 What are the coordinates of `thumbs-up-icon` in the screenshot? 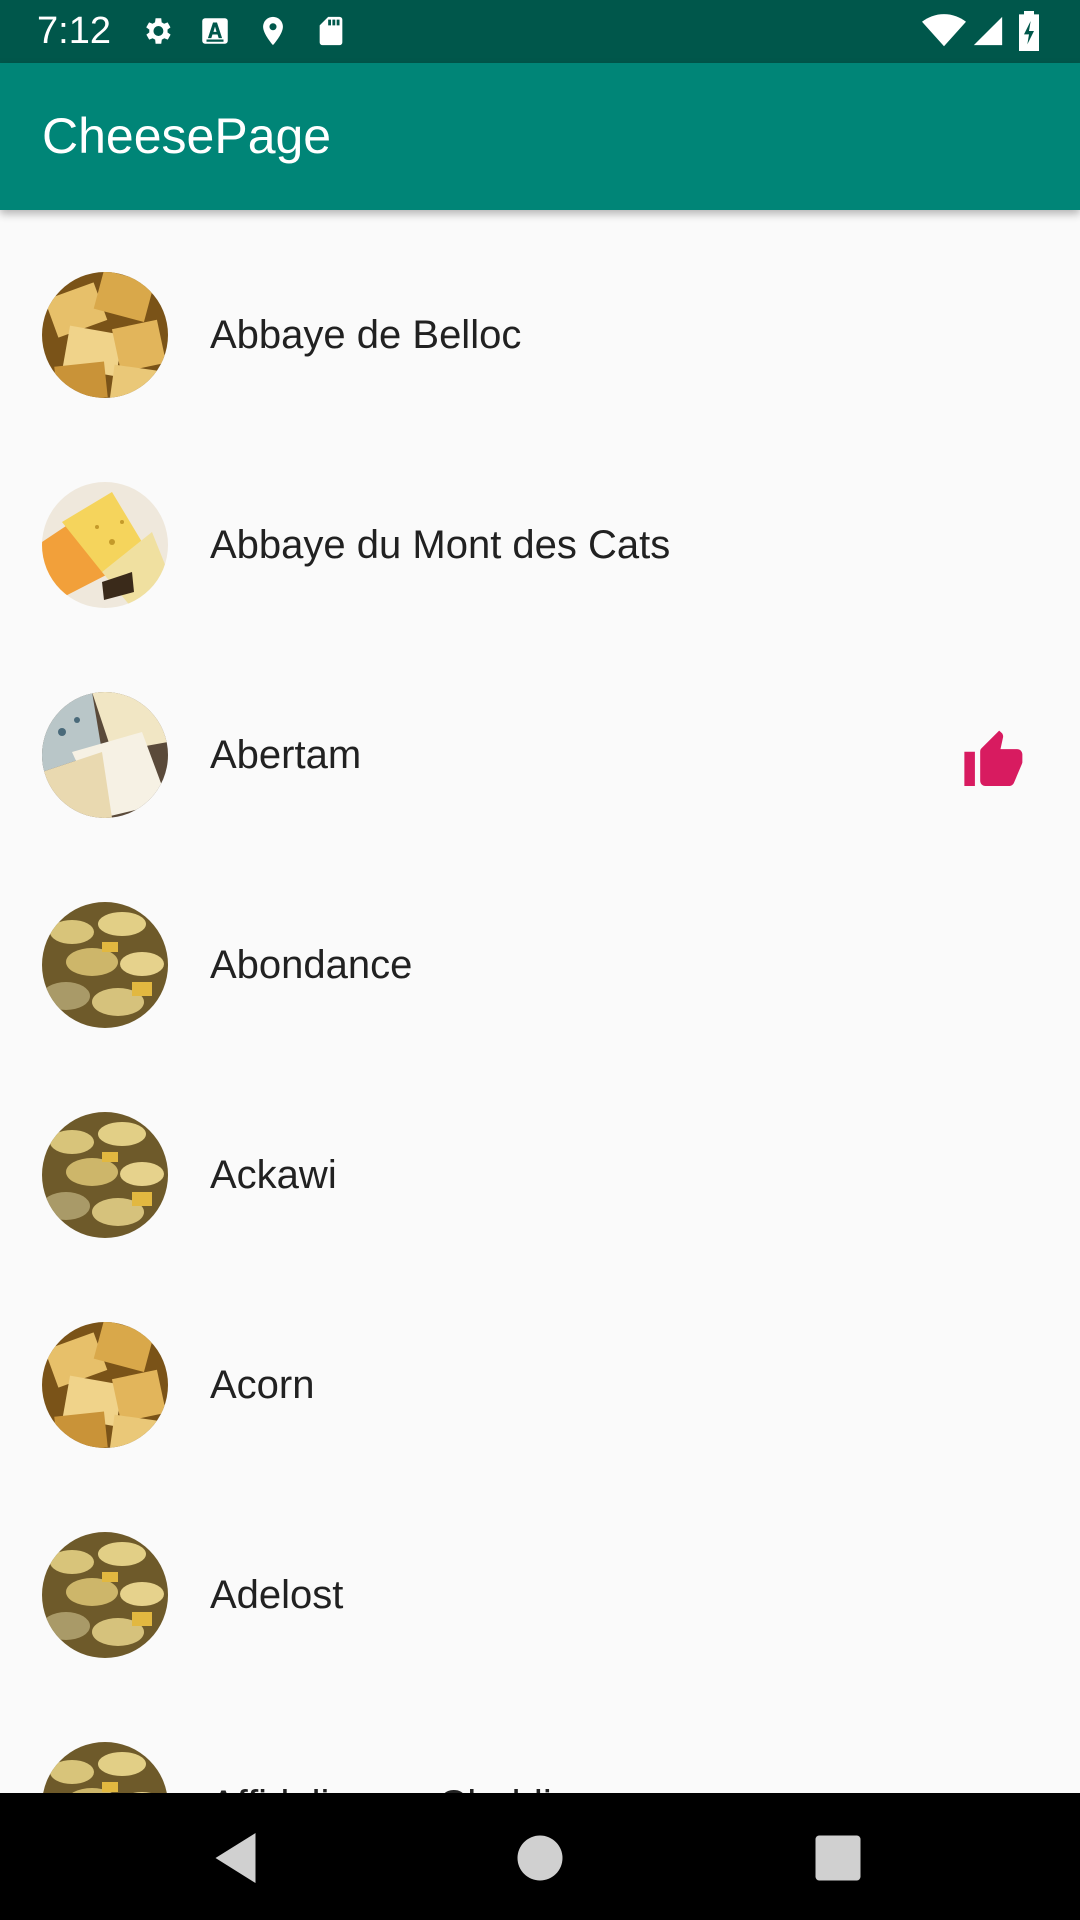 It's located at (996, 757).